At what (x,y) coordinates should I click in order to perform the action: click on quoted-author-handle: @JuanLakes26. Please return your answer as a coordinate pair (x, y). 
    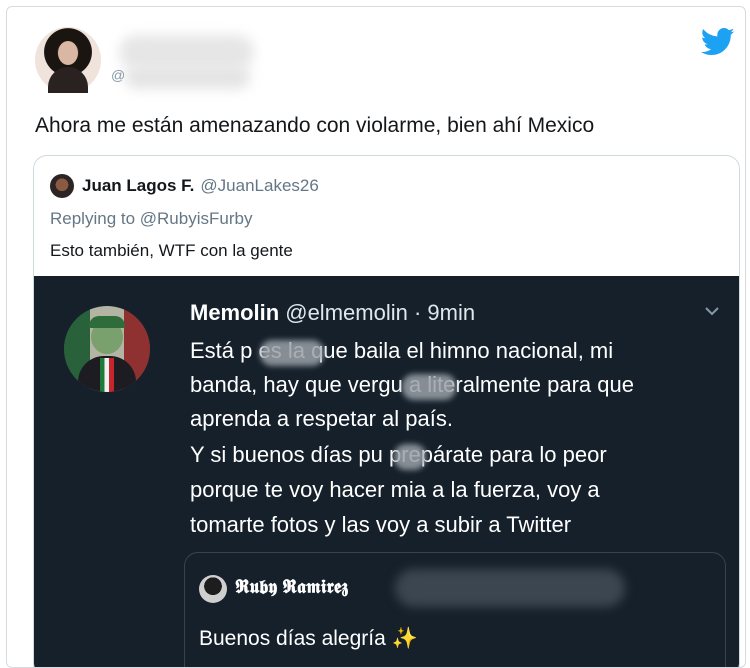
    Looking at the image, I should click on (259, 186).